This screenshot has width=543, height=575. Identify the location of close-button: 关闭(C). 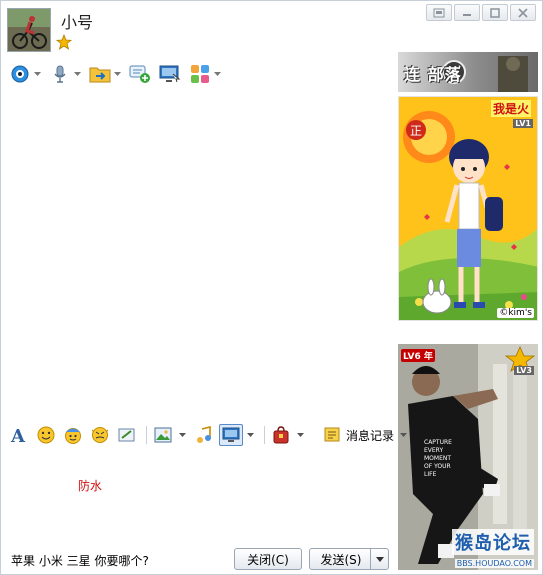
(268, 559).